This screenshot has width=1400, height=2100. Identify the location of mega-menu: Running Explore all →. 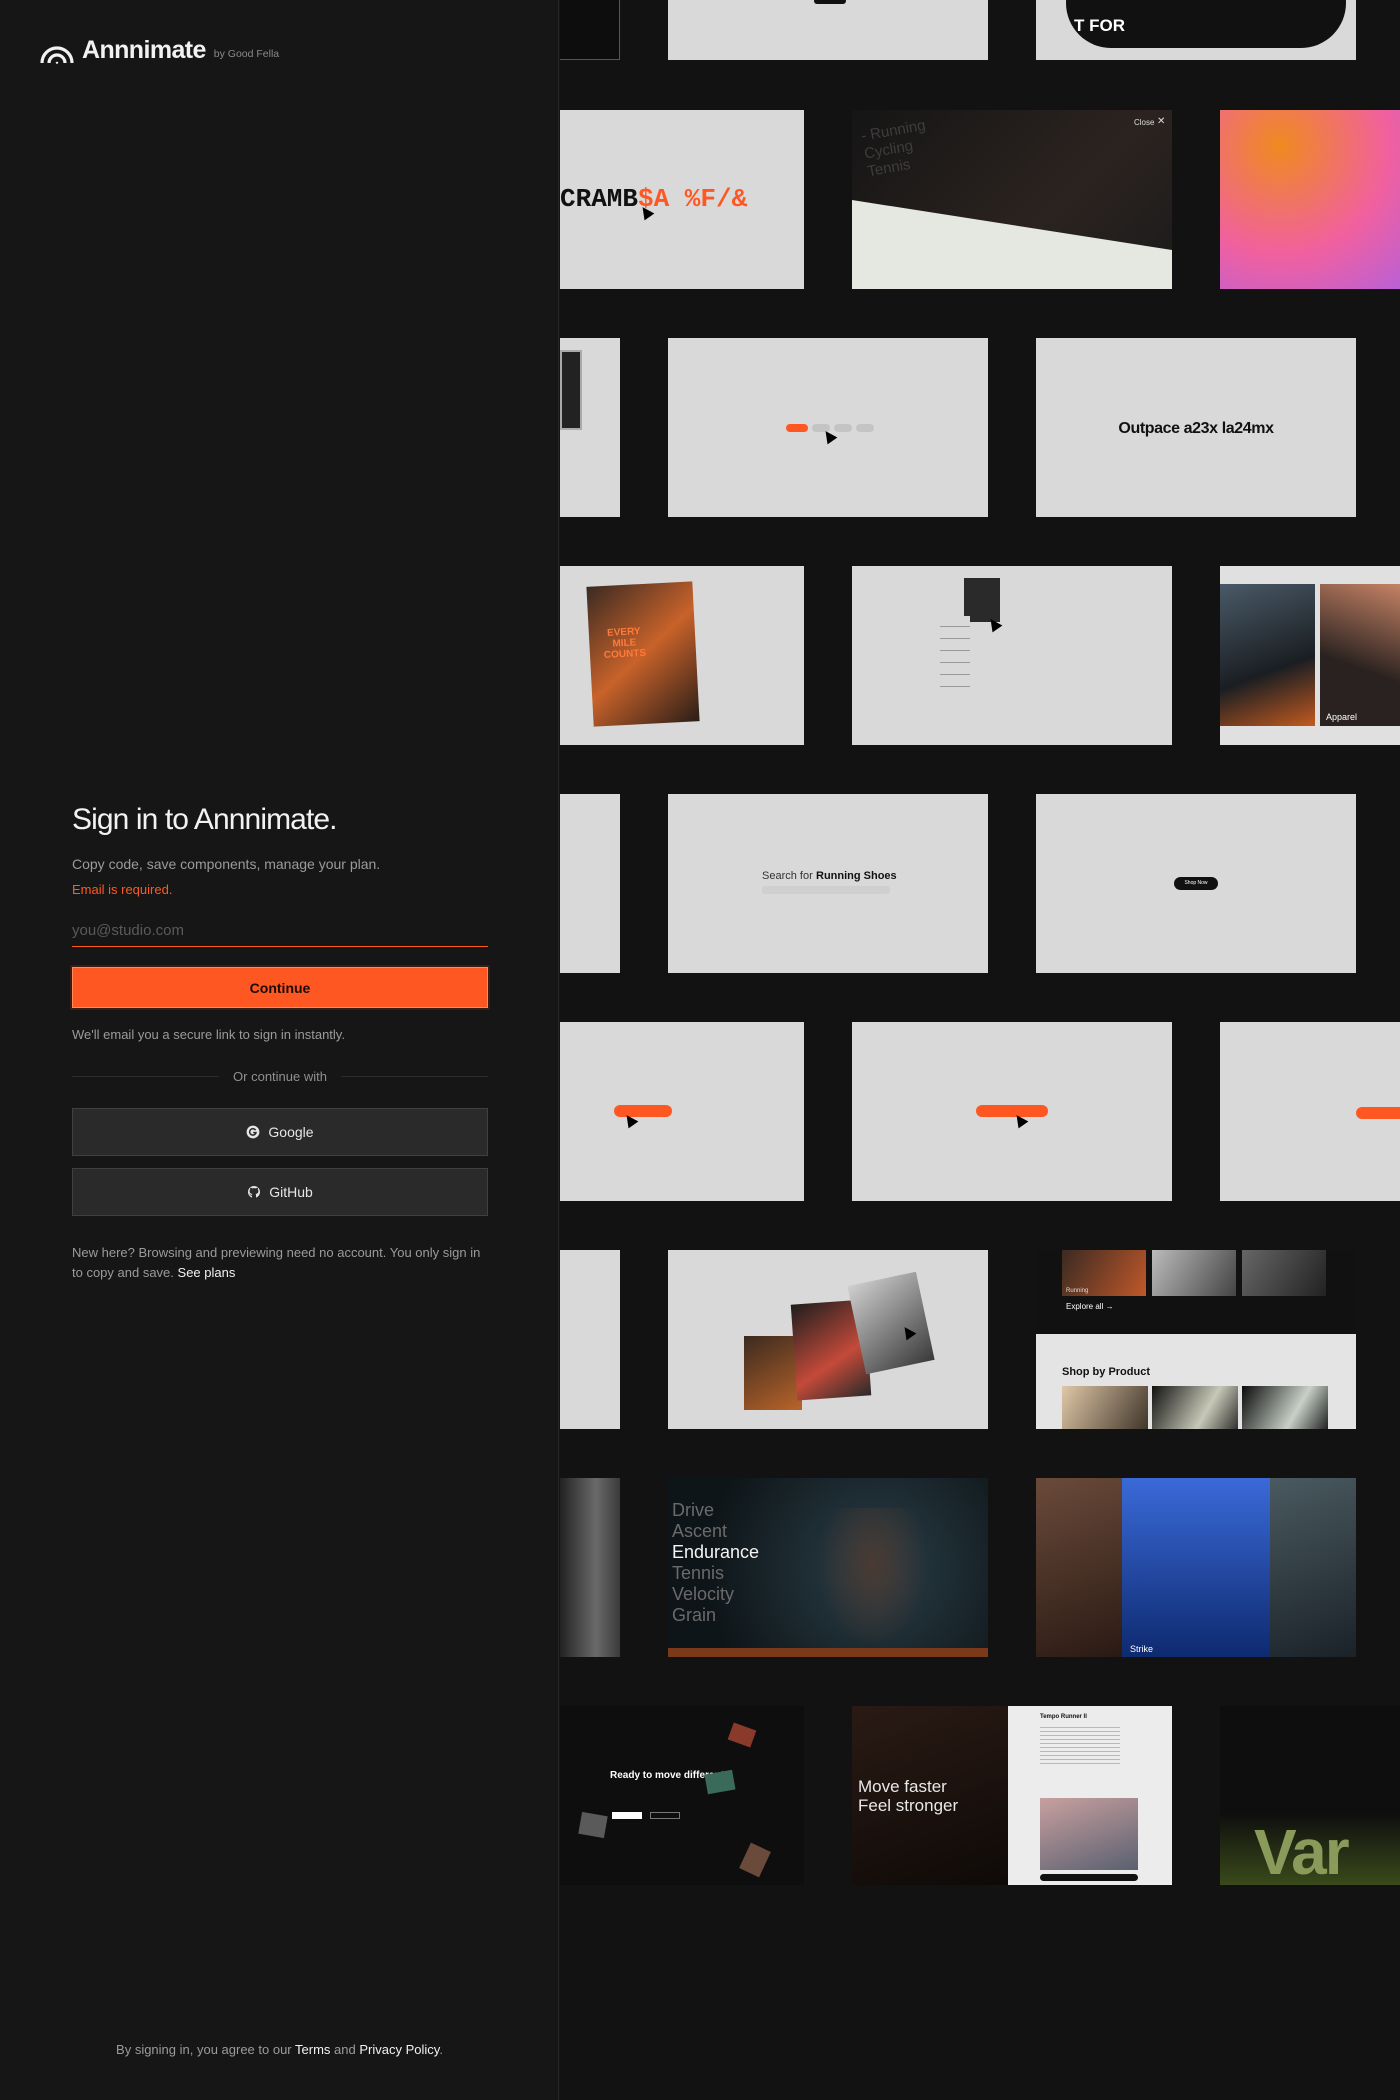
(1196, 1292).